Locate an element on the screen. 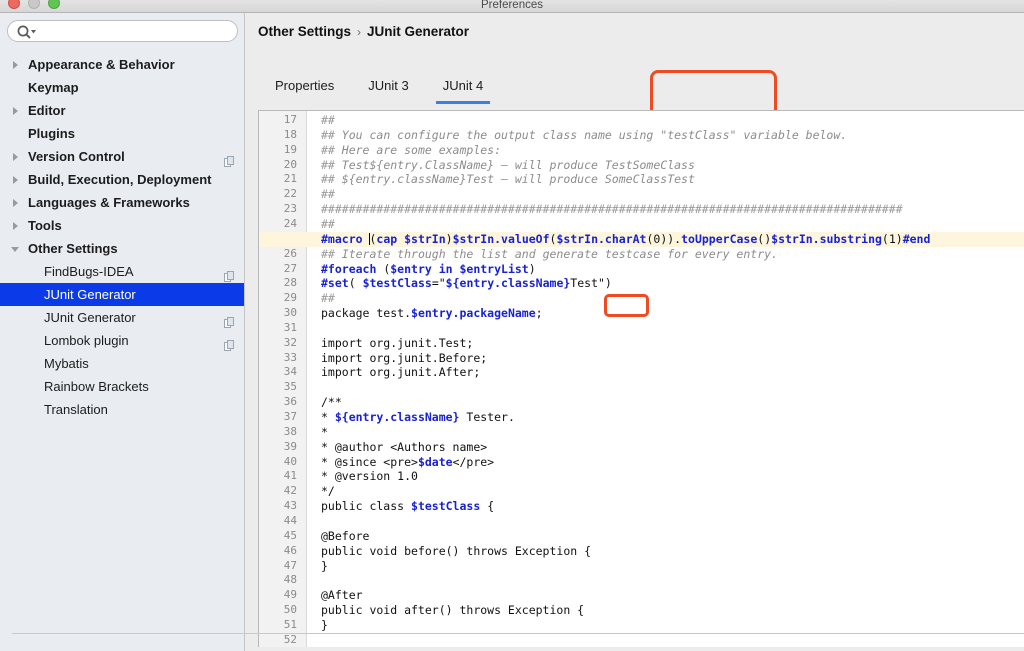  line-number: 39 is located at coordinates (290, 446).